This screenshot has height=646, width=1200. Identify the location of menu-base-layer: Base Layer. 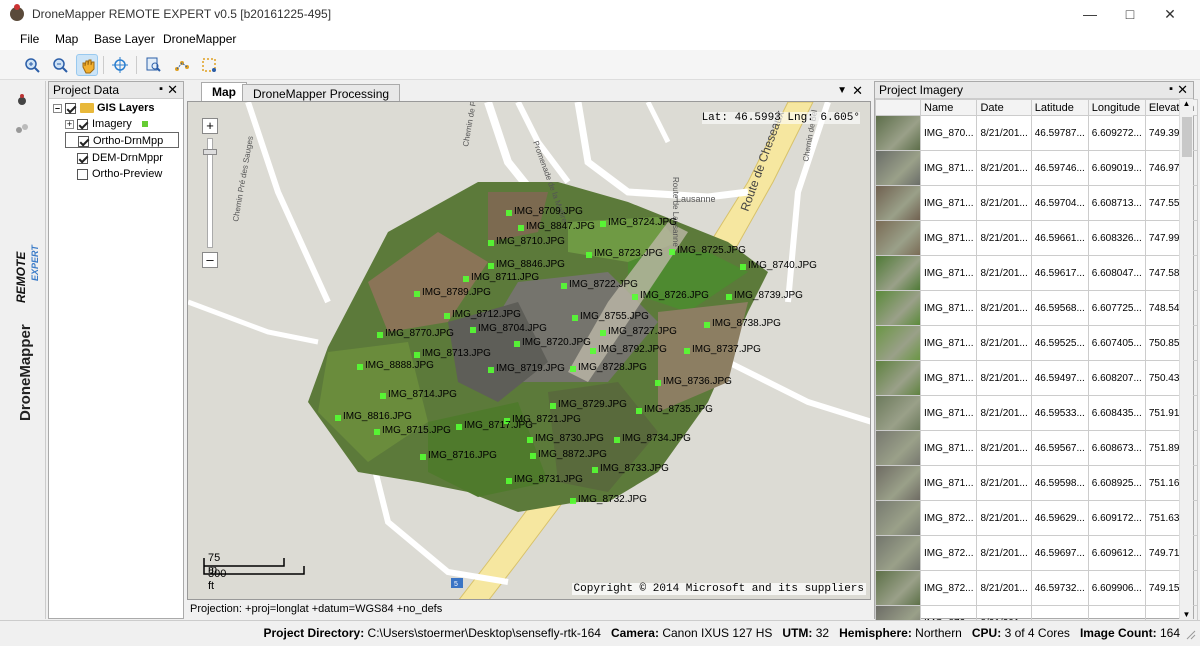
(124, 39).